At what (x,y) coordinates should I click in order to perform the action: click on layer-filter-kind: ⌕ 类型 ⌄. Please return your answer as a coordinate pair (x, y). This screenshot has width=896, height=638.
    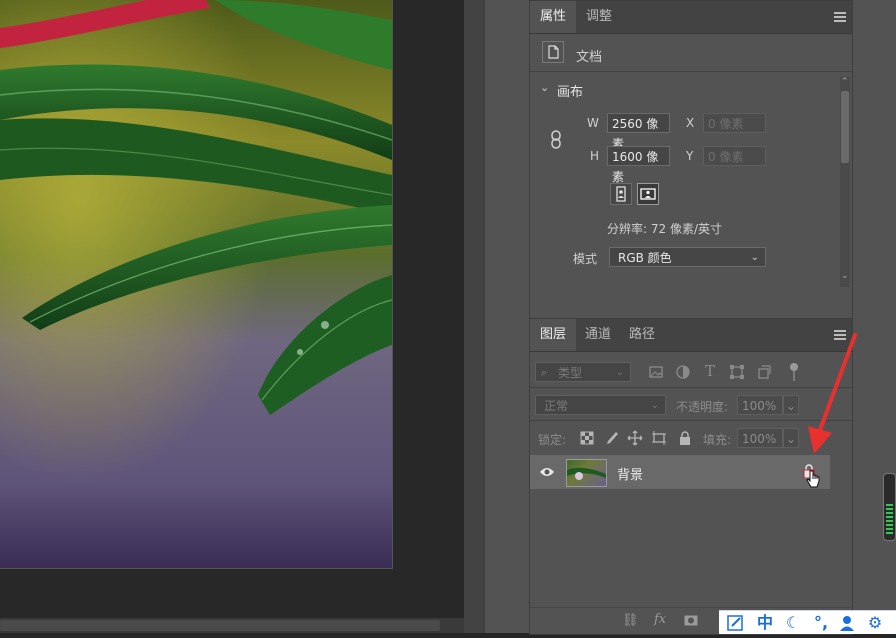
    Looking at the image, I should click on (583, 372).